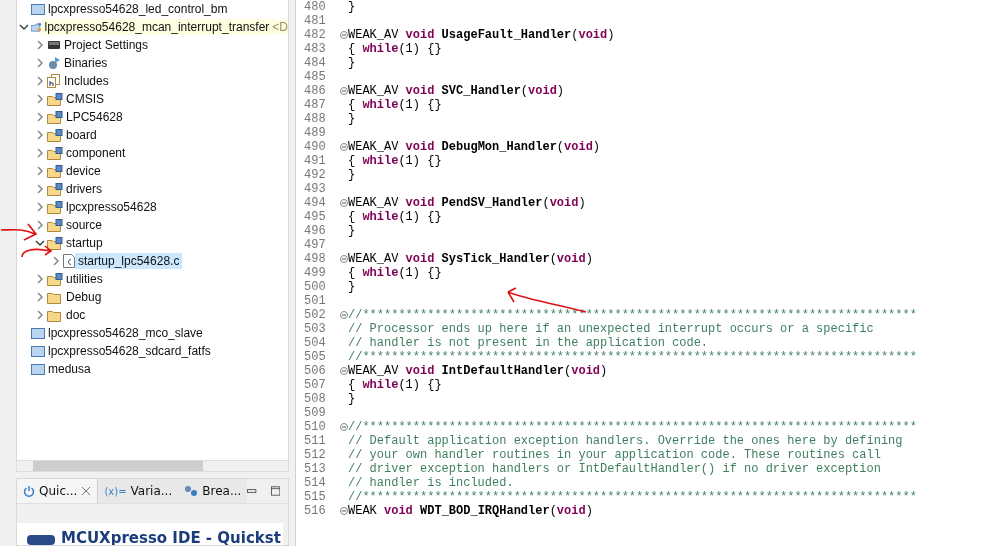 This screenshot has height=546, width=1001. What do you see at coordinates (111, 207) in the screenshot?
I see `tree-item: lpcxpresso54628` at bounding box center [111, 207].